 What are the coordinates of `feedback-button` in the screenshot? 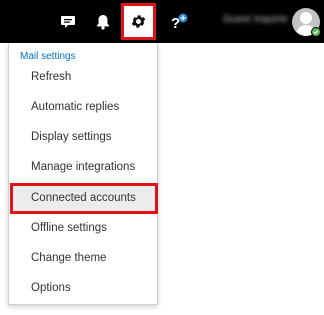 It's located at (68, 21).